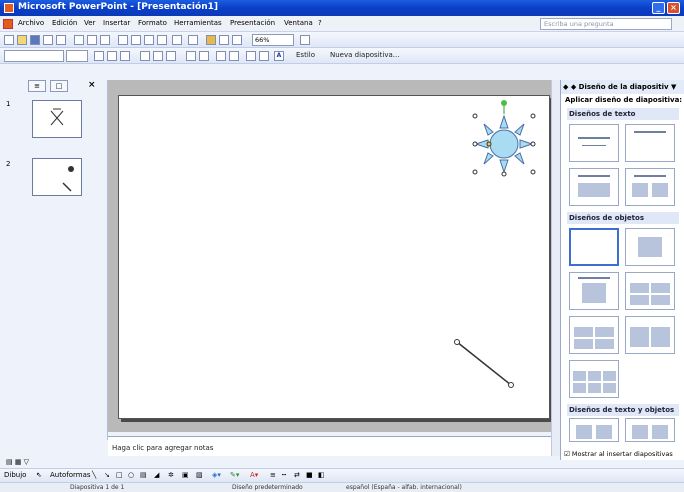 This screenshot has width=684, height=492. Describe the element at coordinates (92, 85) in the screenshot. I see `close-pane-icon: ×` at that location.